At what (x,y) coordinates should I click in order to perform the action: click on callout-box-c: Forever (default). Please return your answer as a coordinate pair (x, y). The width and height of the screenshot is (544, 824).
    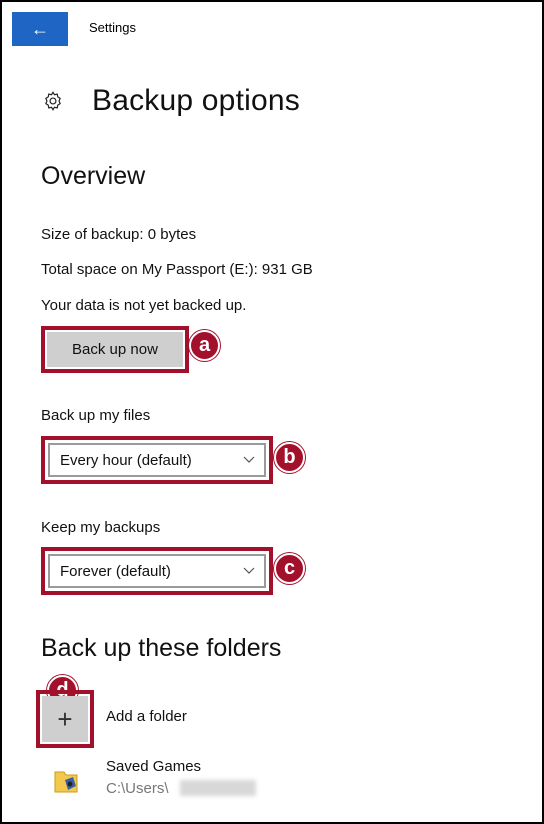
    Looking at the image, I should click on (157, 571).